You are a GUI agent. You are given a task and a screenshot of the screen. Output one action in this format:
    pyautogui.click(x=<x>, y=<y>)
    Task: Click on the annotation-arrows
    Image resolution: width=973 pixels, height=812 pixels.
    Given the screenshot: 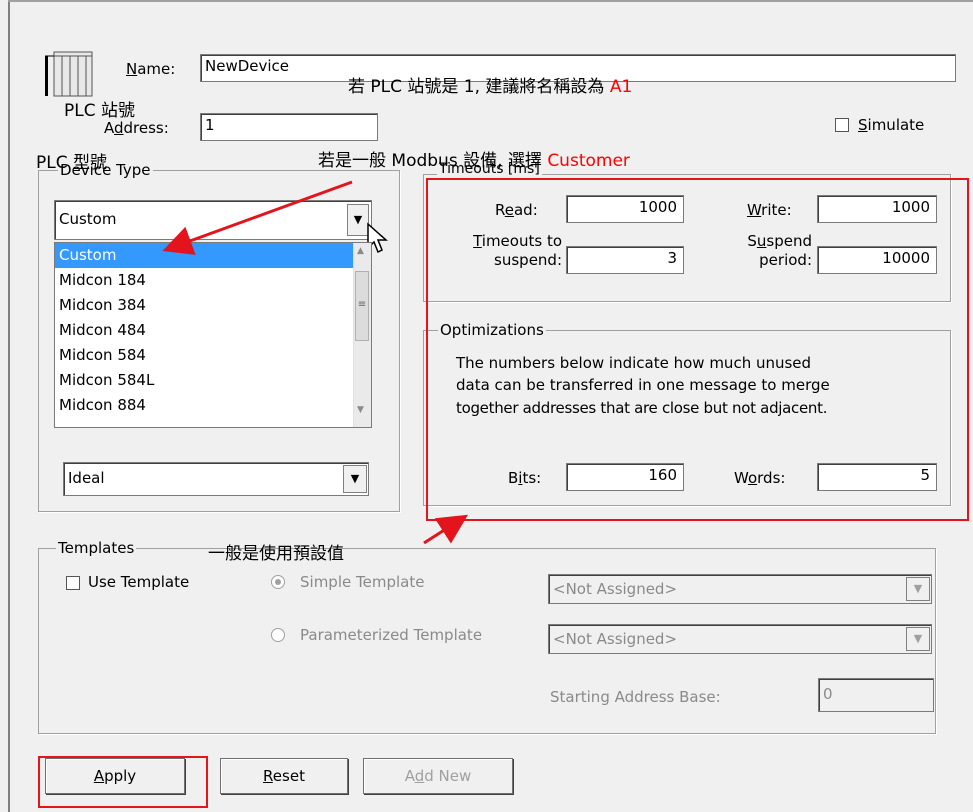 What is the action you would take?
    pyautogui.click(x=315, y=362)
    